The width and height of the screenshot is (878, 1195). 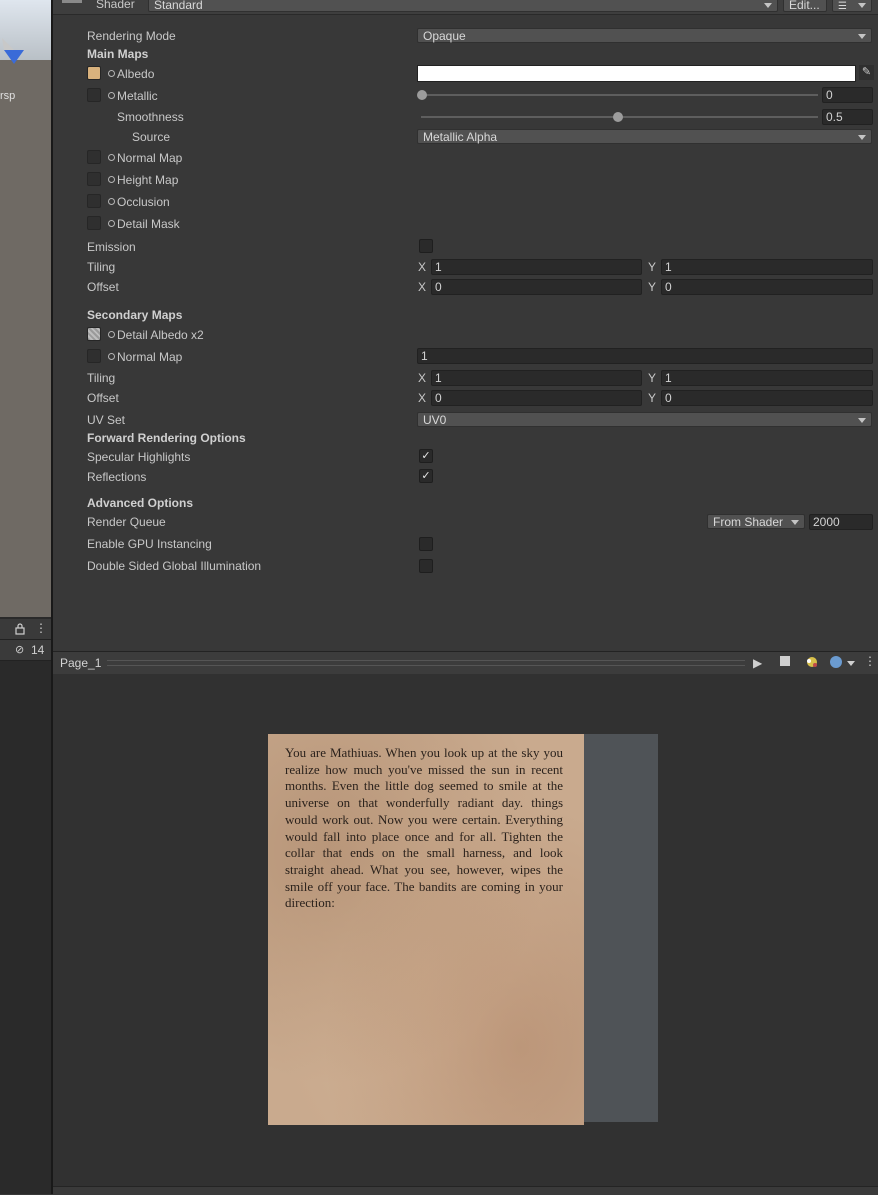 What do you see at coordinates (72, 1) in the screenshot?
I see `material-icon` at bounding box center [72, 1].